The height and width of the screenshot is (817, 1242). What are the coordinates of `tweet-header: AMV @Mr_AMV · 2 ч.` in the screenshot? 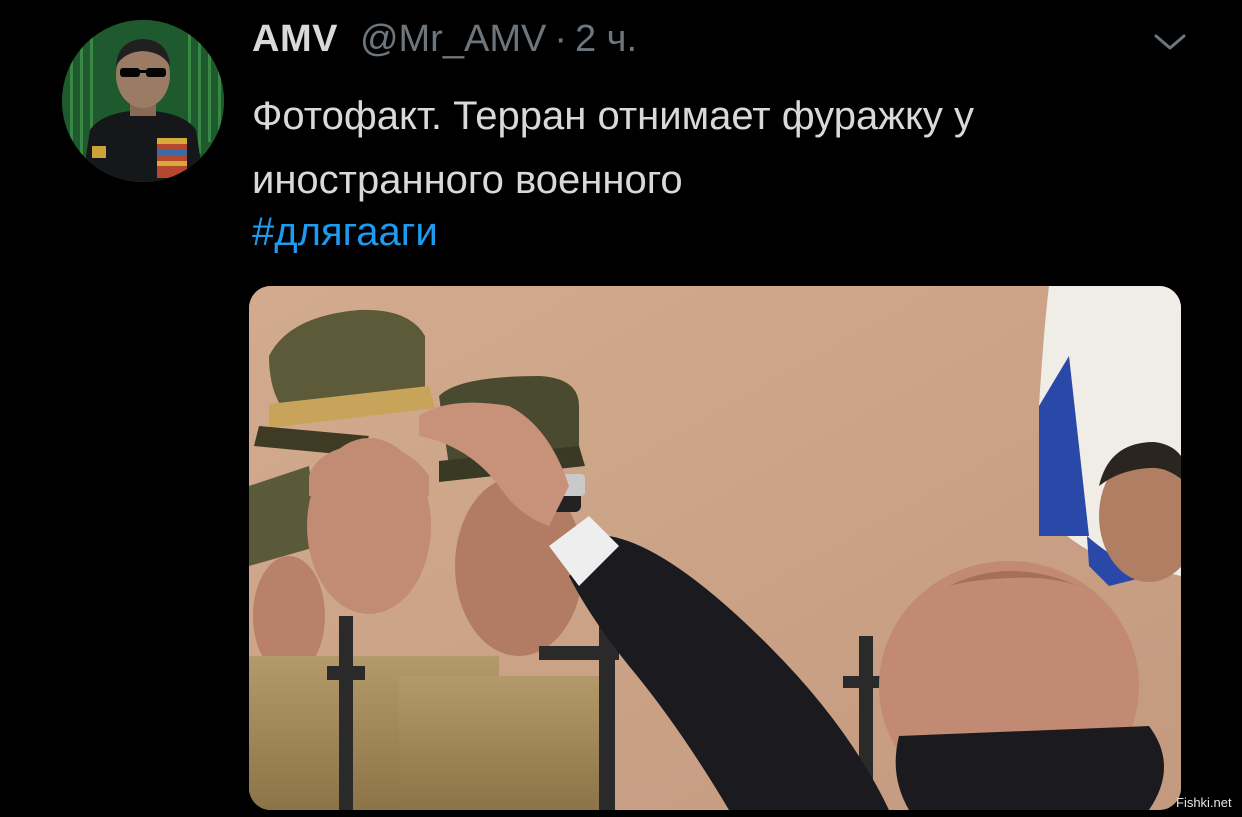 It's located at (444, 43).